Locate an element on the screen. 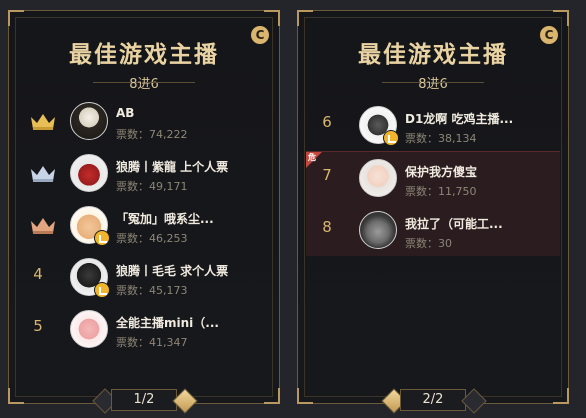  vote-count: 票数：45,173 is located at coordinates (152, 290).